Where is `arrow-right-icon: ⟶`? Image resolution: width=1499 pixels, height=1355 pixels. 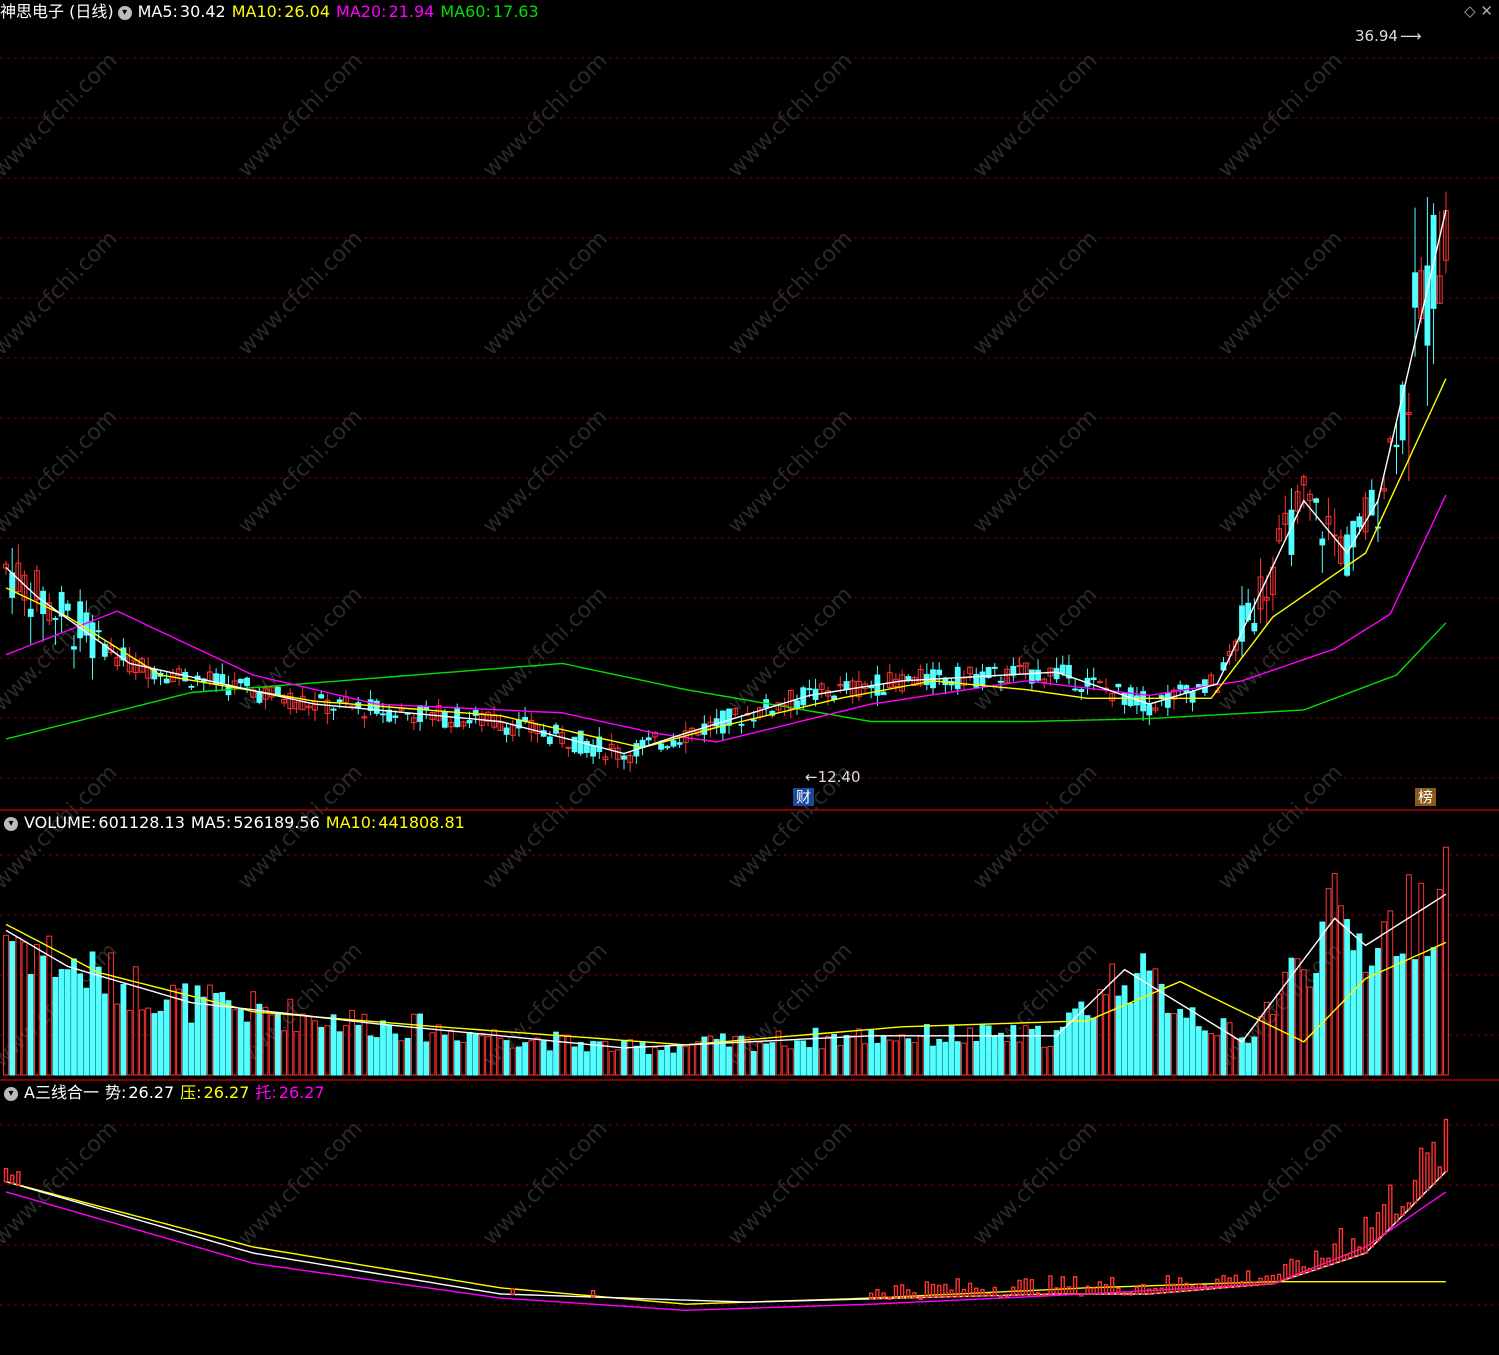
arrow-right-icon: ⟶ is located at coordinates (1410, 36).